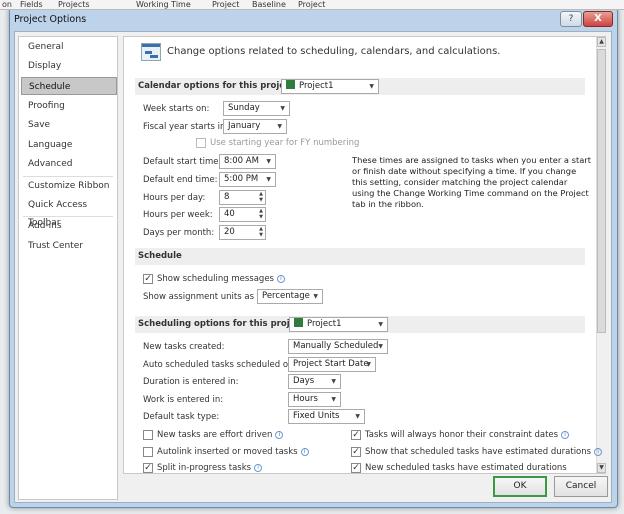 This screenshot has width=624, height=514. What do you see at coordinates (201, 143) in the screenshot?
I see `fy-numbering-checkbox` at bounding box center [201, 143].